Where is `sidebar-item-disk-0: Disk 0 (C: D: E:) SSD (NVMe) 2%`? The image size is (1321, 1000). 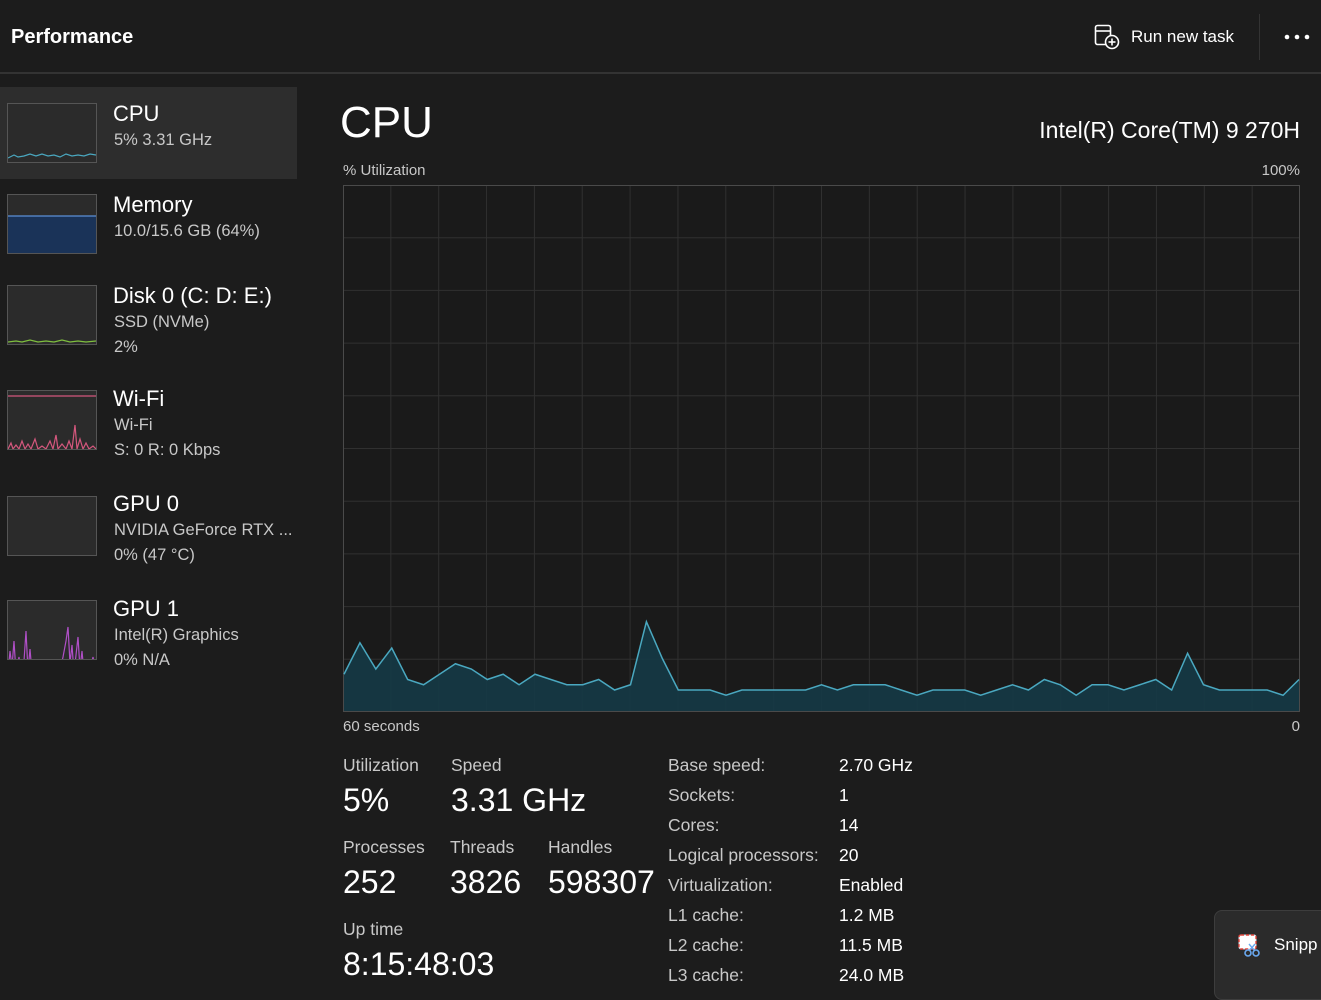 sidebar-item-disk-0: Disk 0 (C: D: E:) SSD (NVMe) 2% is located at coordinates (148, 315).